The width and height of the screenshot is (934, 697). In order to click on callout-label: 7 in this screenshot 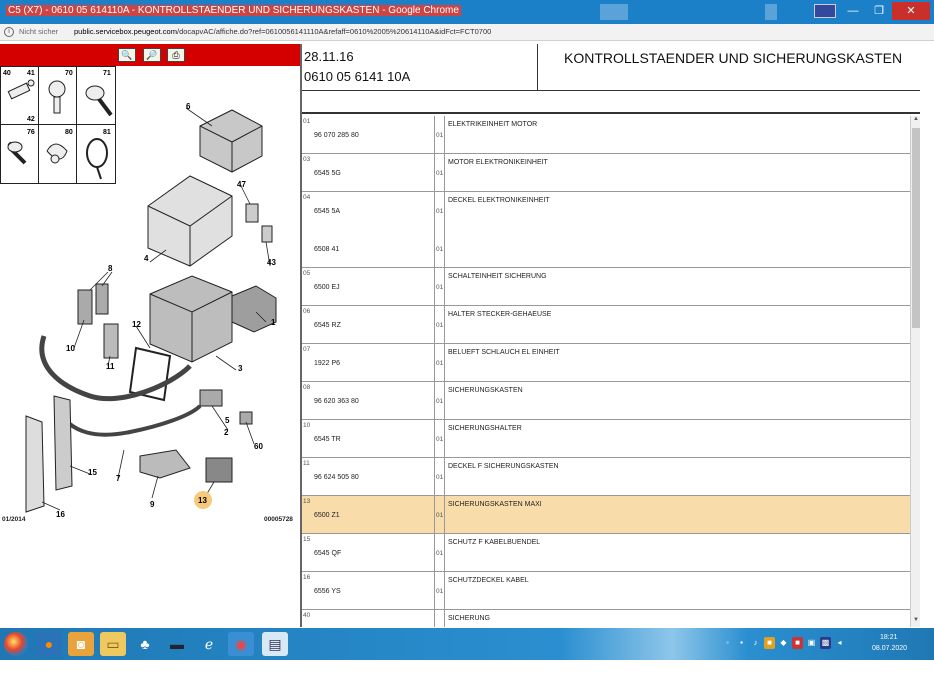, I will do `click(118, 478)`.